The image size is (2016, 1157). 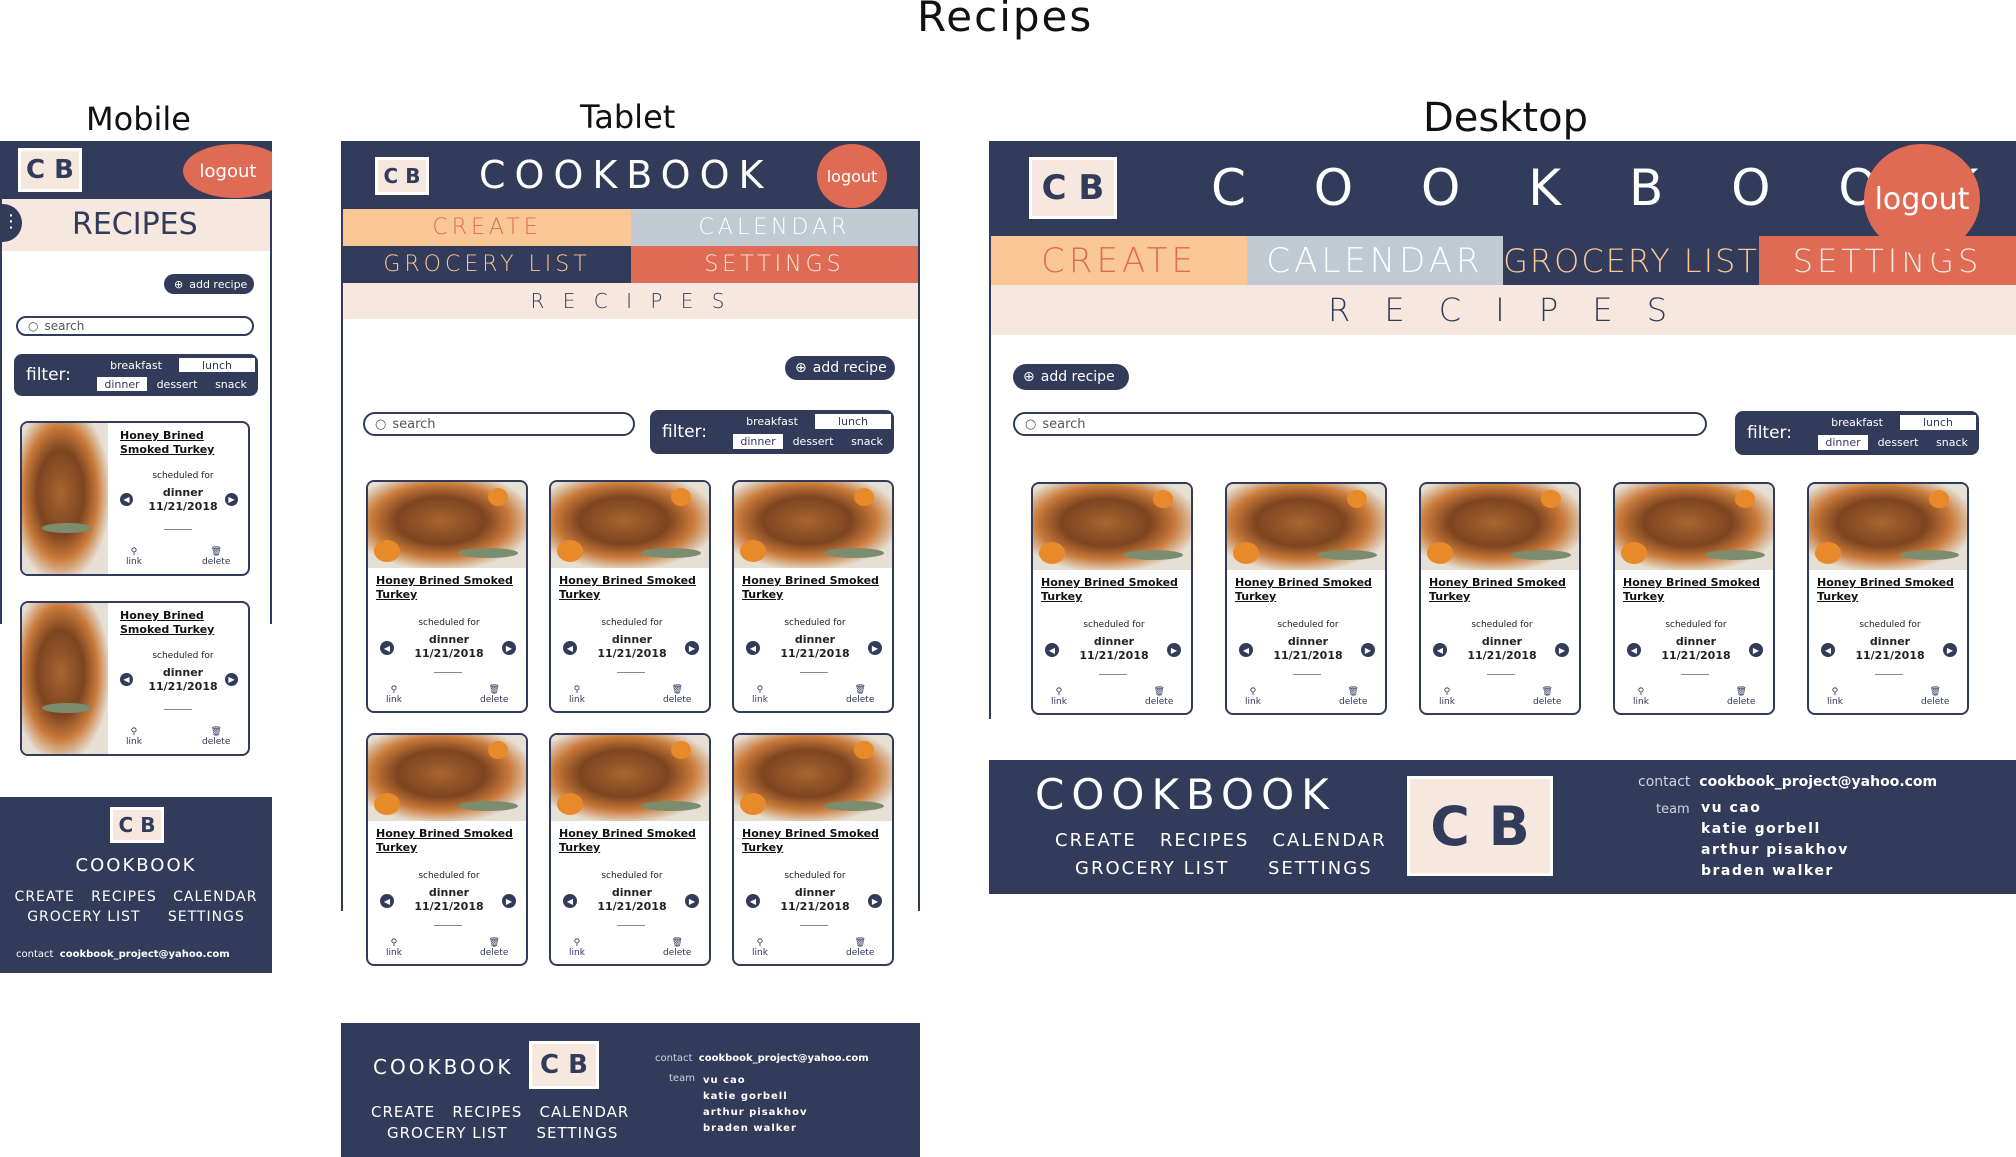 I want to click on nav-calendar: CALENDAR, so click(x=1375, y=260).